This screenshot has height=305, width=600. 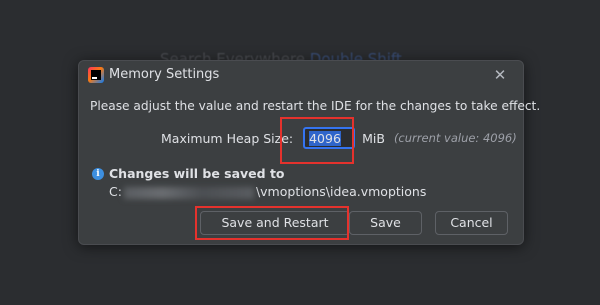 I want to click on close-icon: ✕, so click(x=500, y=75).